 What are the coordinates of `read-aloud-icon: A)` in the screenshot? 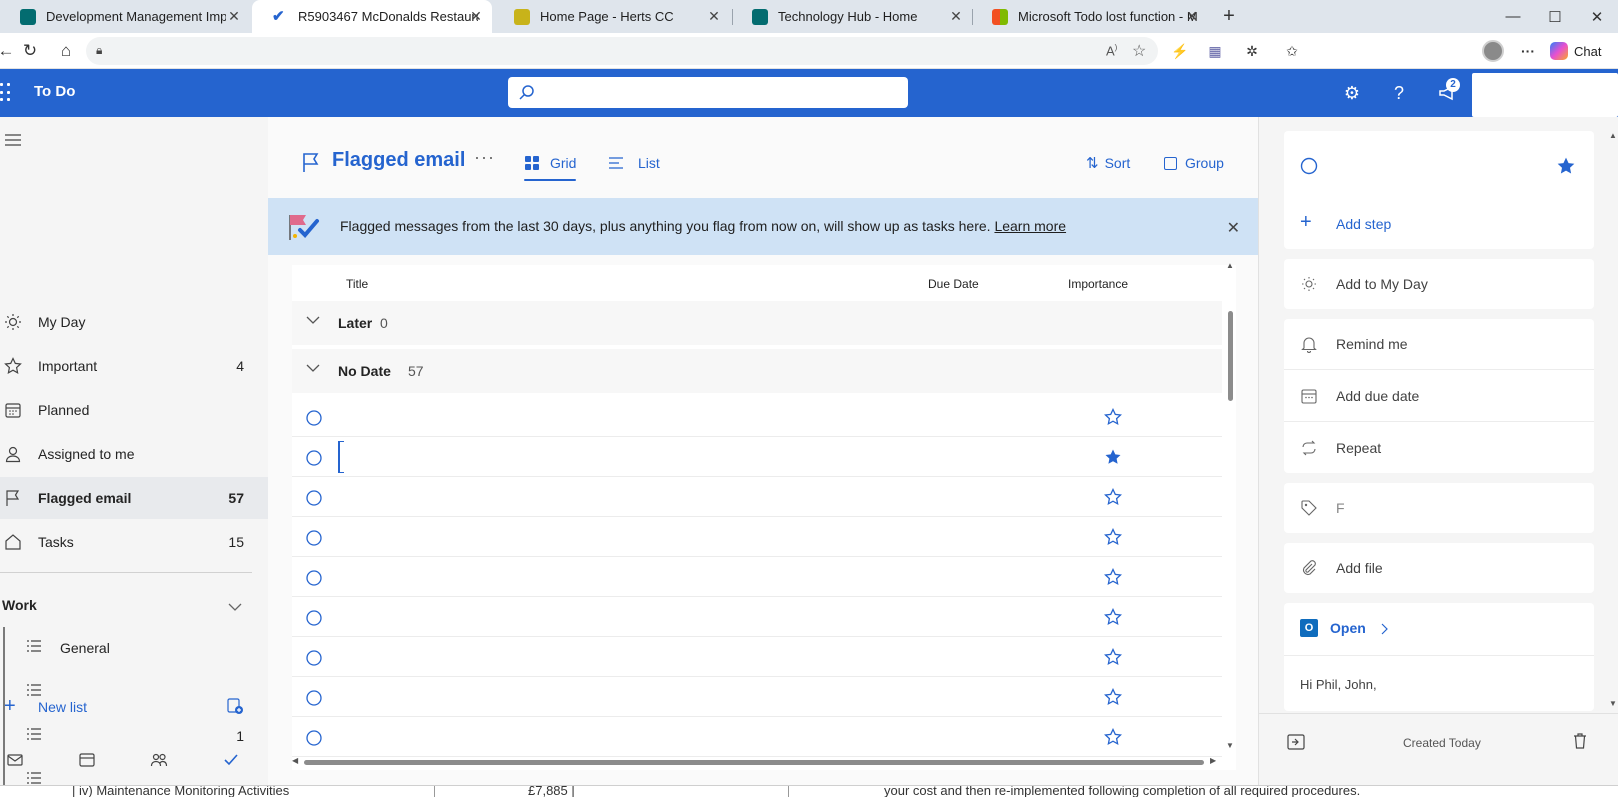 It's located at (1111, 50).